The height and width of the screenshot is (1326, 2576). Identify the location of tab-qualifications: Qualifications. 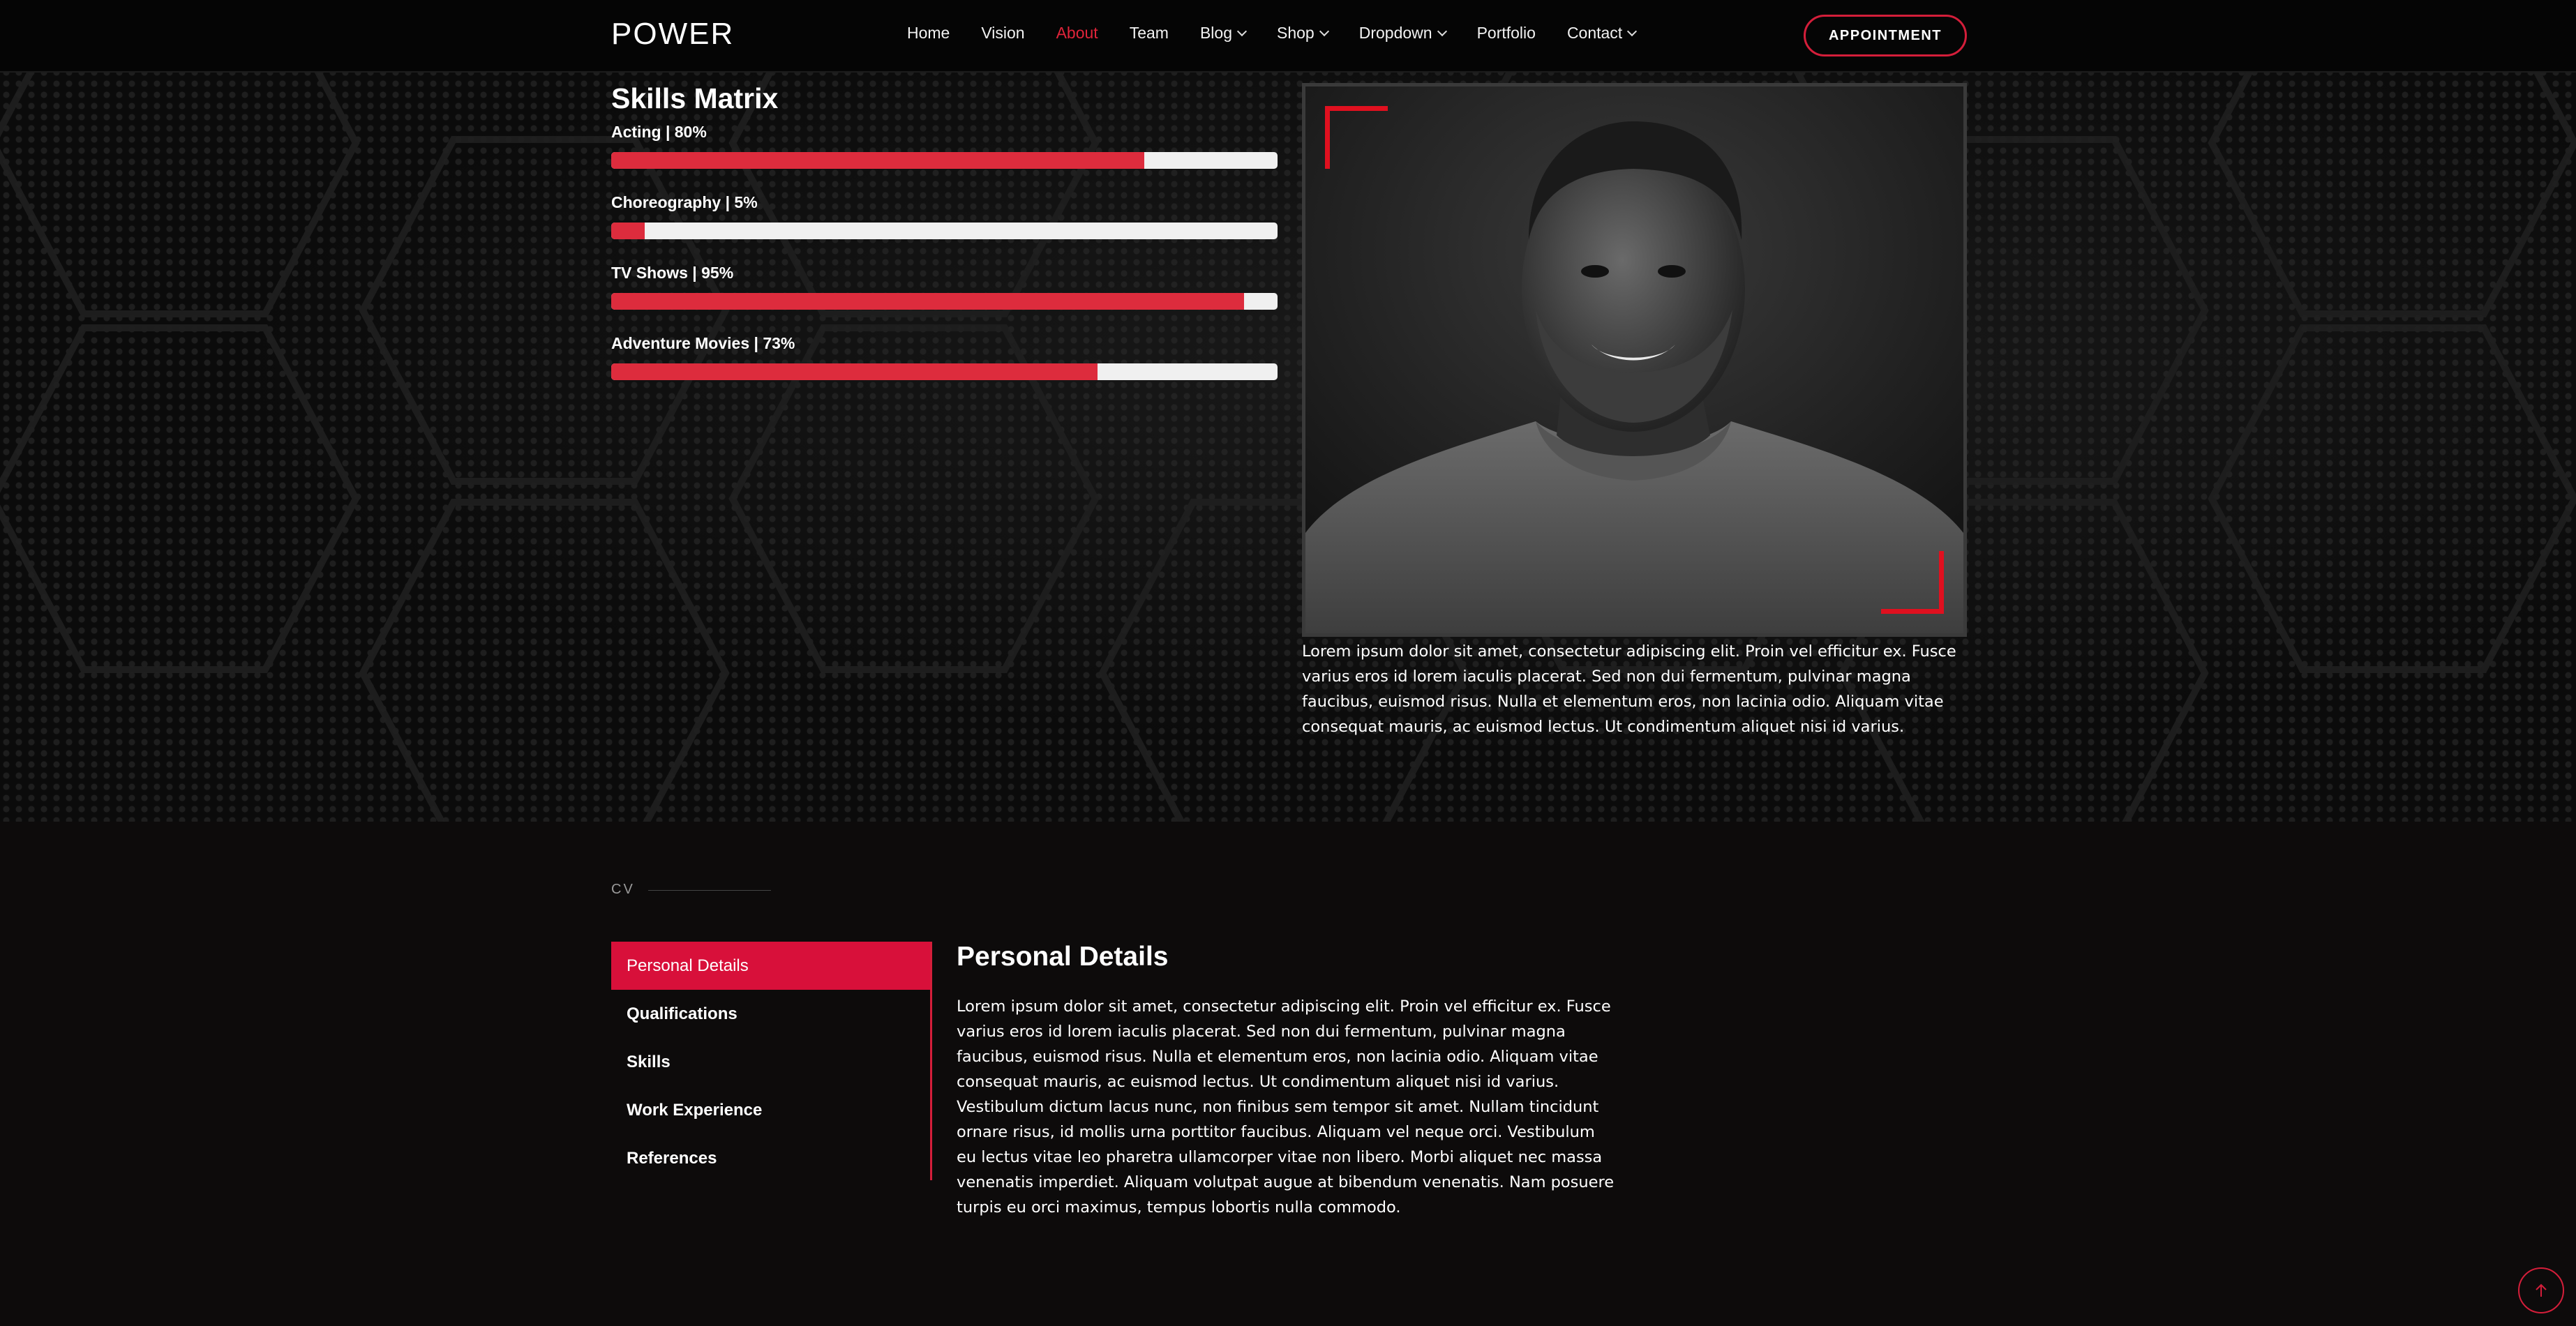
(770, 1014).